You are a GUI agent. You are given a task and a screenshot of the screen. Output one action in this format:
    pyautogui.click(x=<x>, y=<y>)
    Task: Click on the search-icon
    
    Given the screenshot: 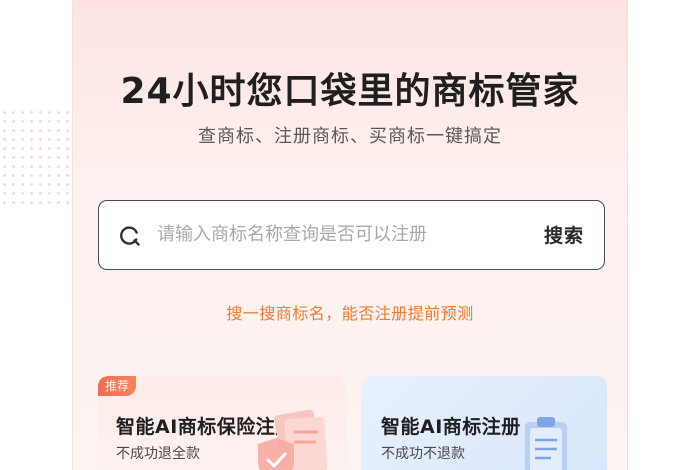 What is the action you would take?
    pyautogui.click(x=130, y=236)
    